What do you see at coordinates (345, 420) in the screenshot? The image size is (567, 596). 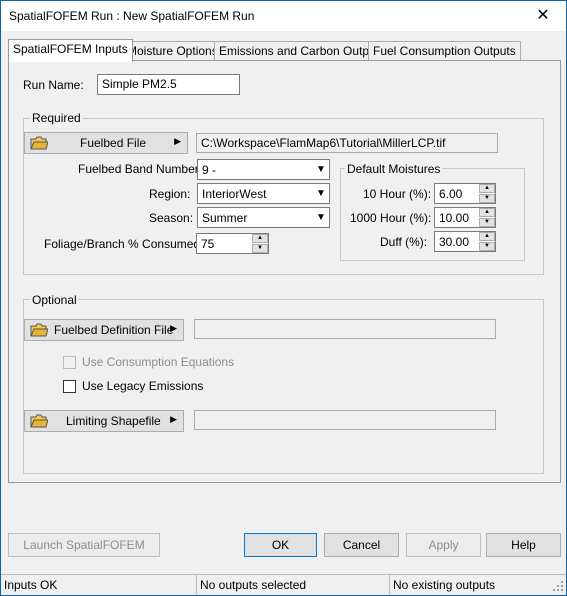 I see `limiting-shapefile-path` at bounding box center [345, 420].